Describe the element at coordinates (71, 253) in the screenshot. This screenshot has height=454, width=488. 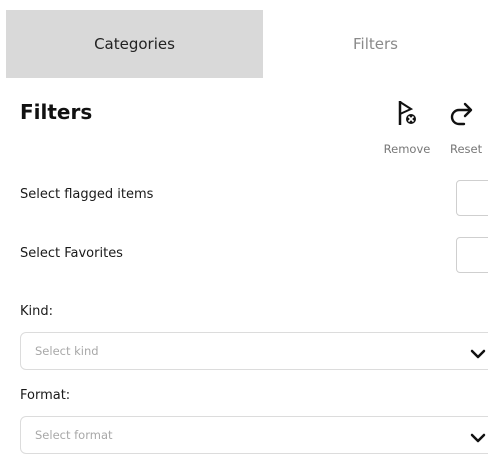
I see `favorites-label: Select Favorites` at that location.